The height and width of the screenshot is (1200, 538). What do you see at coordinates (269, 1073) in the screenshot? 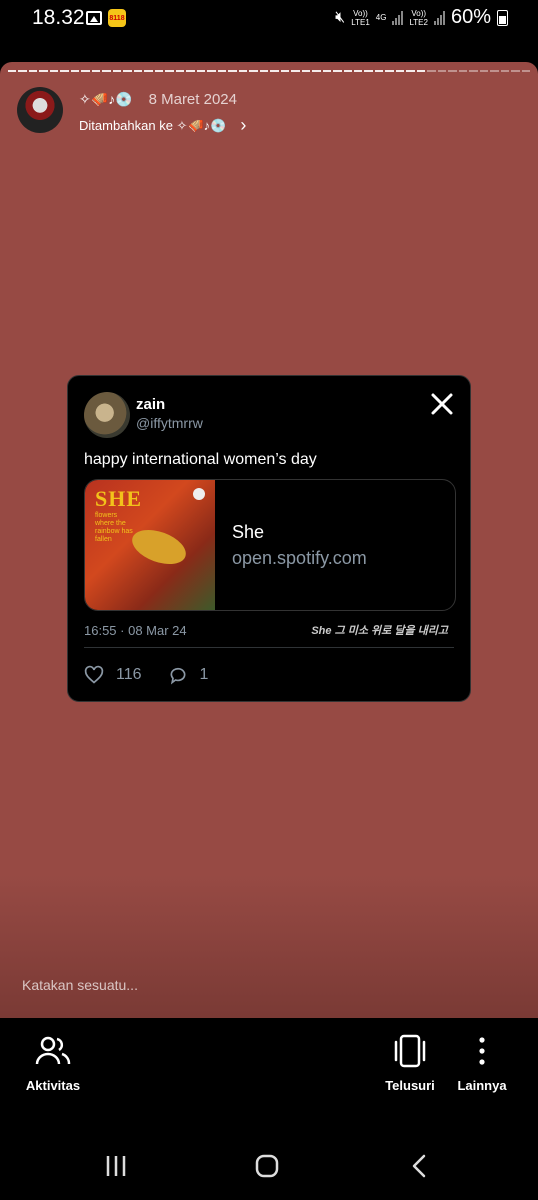
I see `story-action-bar: Aktivitas Telusuri Lainnya` at bounding box center [269, 1073].